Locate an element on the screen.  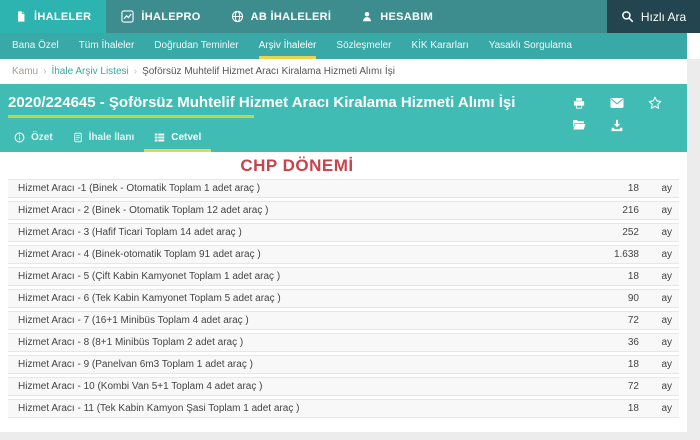
envelope-icon is located at coordinates (617, 103).